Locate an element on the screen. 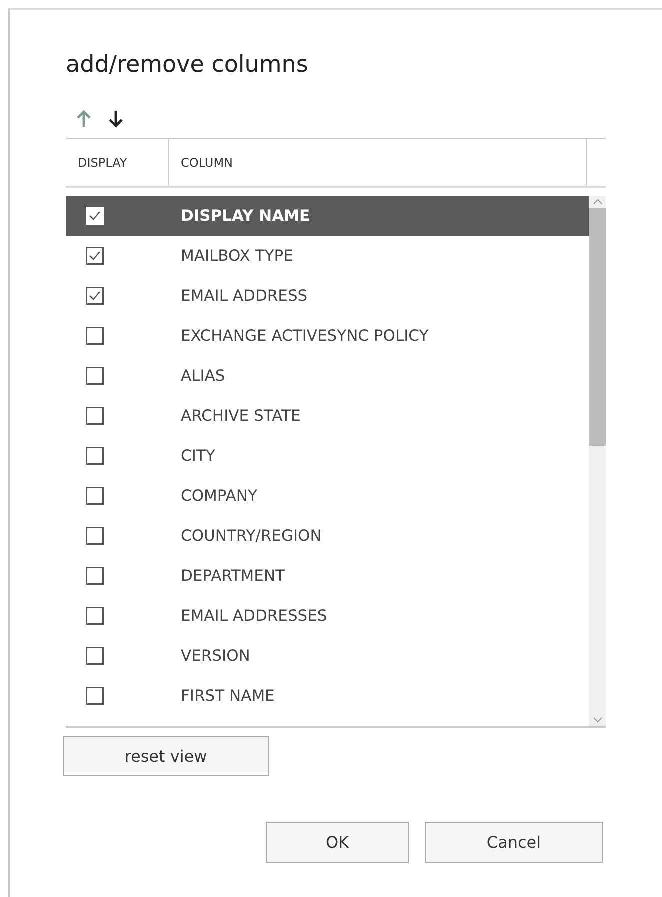 Image resolution: width=662 pixels, height=897 pixels. up-arrow-icon is located at coordinates (84, 119).